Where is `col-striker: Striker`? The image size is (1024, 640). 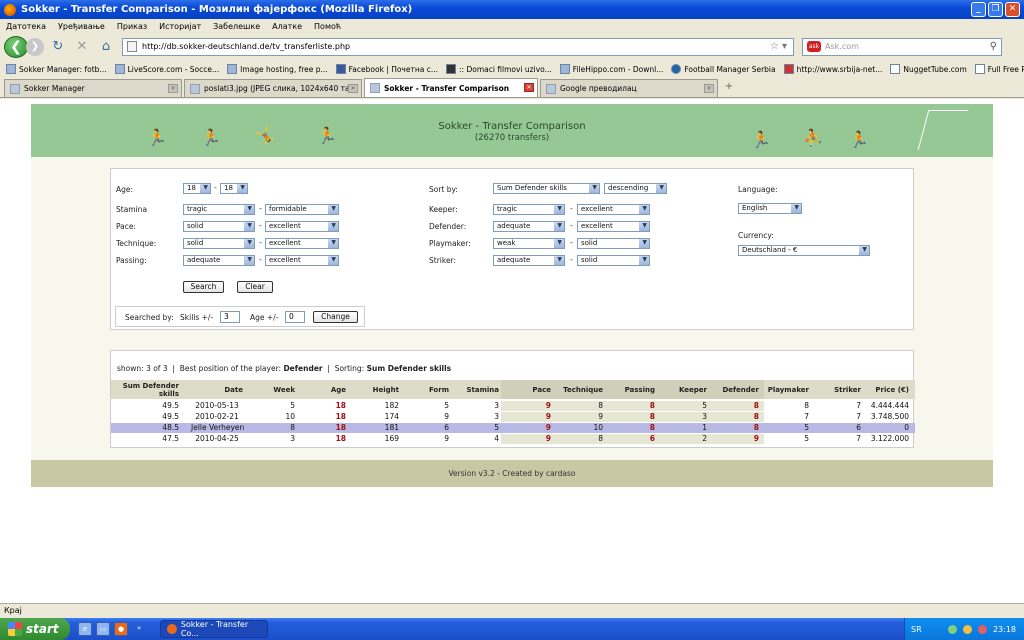 col-striker: Striker is located at coordinates (836, 389).